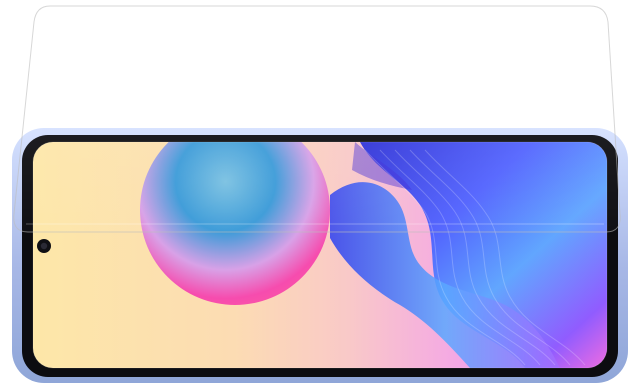 The width and height of the screenshot is (635, 389). I want to click on front-camera-lens, so click(44, 246).